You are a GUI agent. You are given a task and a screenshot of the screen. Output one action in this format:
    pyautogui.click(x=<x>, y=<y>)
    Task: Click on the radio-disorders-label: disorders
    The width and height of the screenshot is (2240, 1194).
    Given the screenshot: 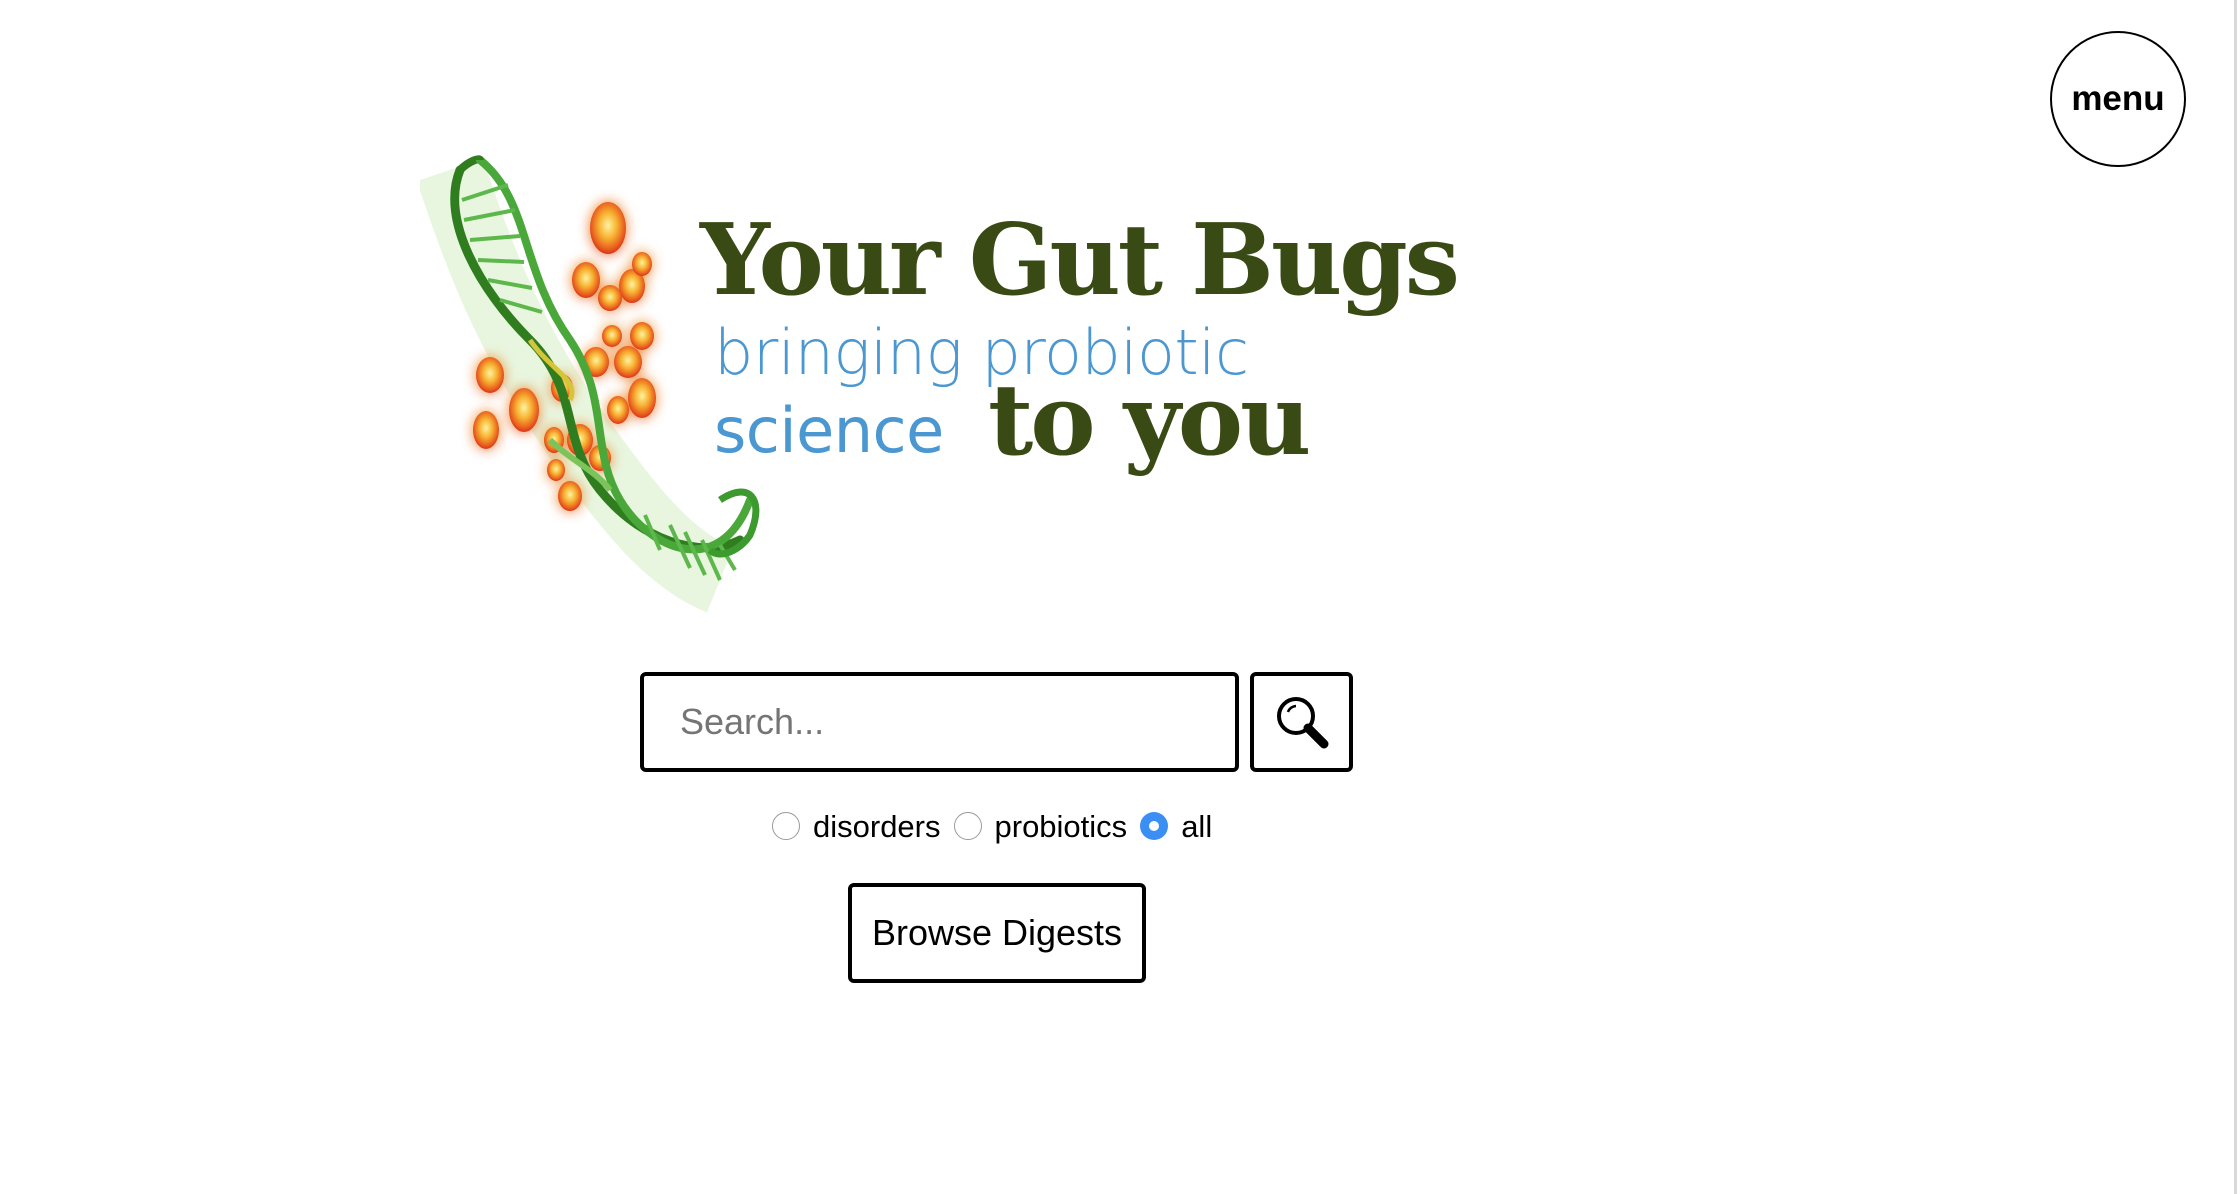 What is the action you would take?
    pyautogui.click(x=877, y=826)
    